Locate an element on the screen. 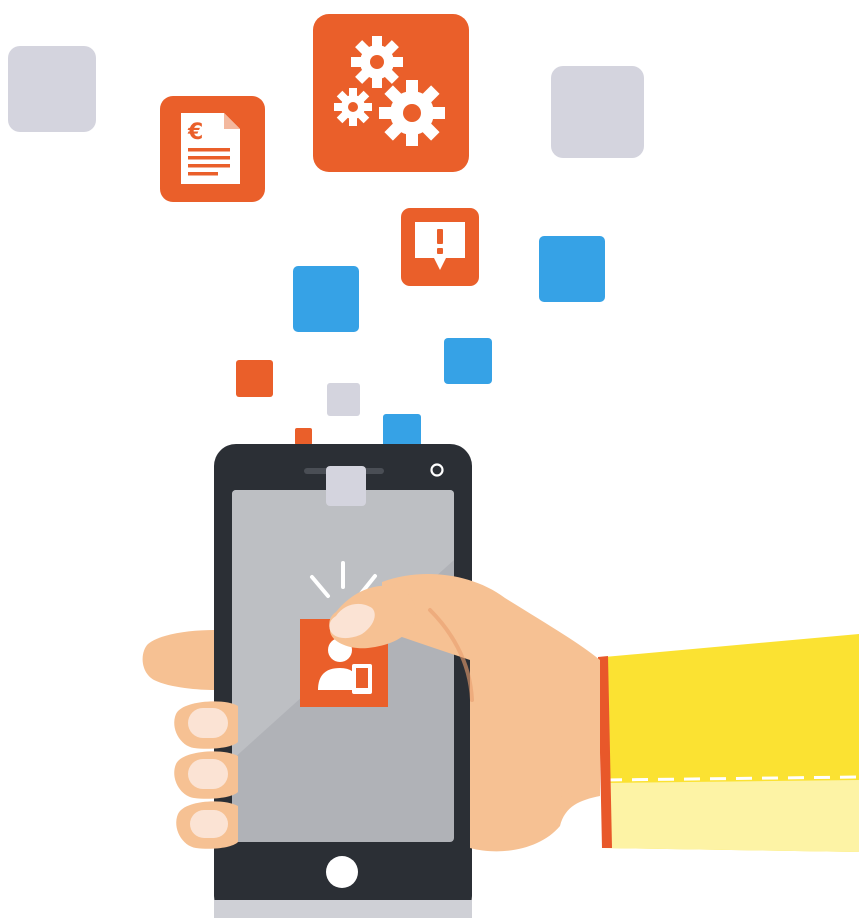 The image size is (859, 918). euro-invoice-icon: € is located at coordinates (212, 149).